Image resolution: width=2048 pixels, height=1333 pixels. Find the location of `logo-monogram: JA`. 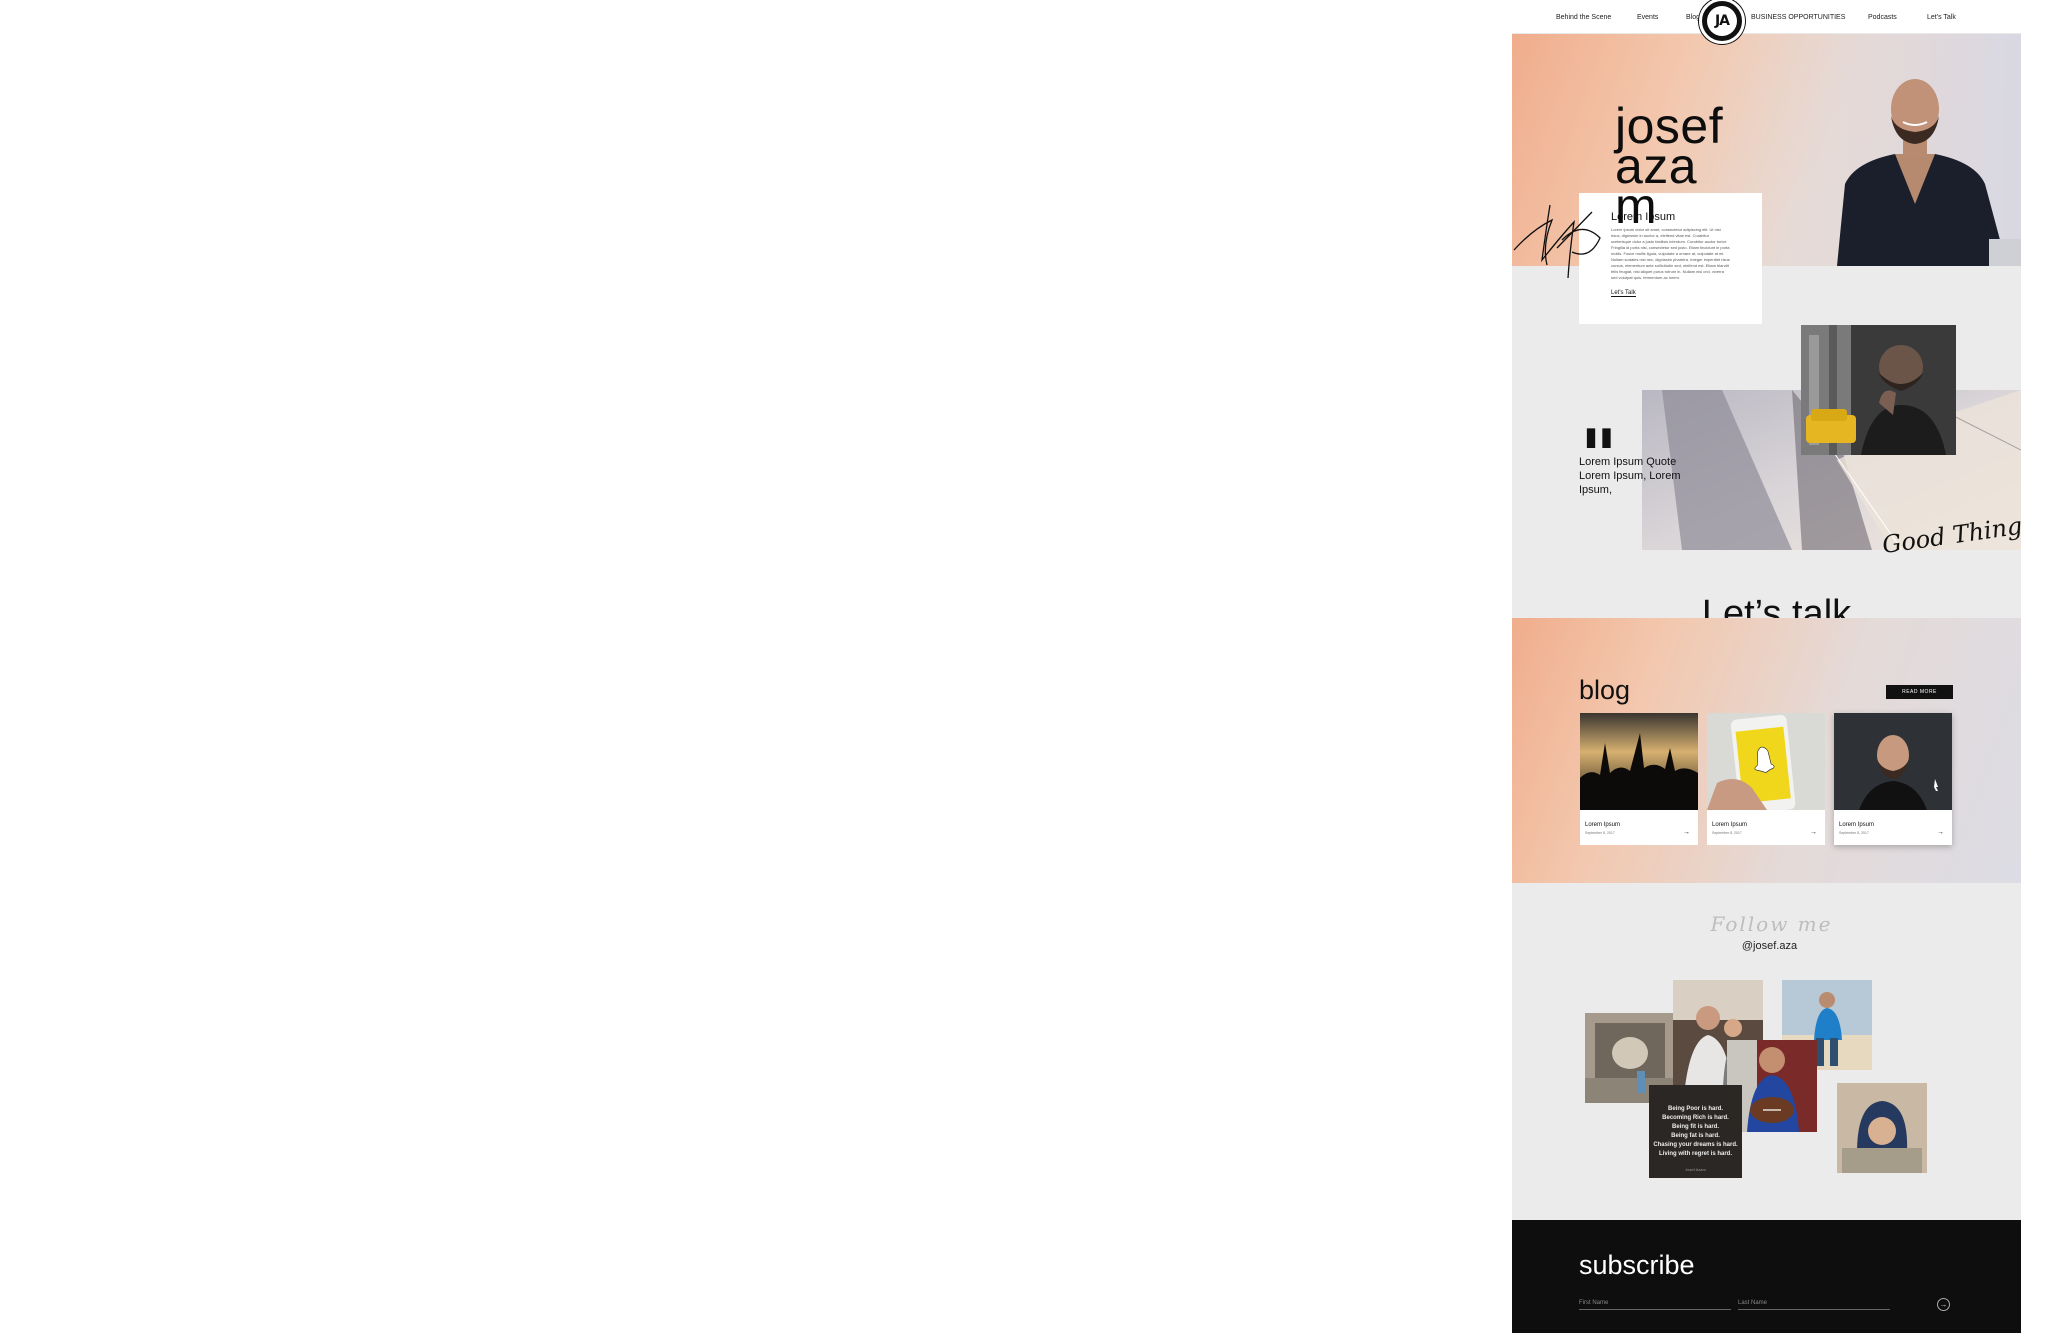

logo-monogram: JA is located at coordinates (1722, 21).